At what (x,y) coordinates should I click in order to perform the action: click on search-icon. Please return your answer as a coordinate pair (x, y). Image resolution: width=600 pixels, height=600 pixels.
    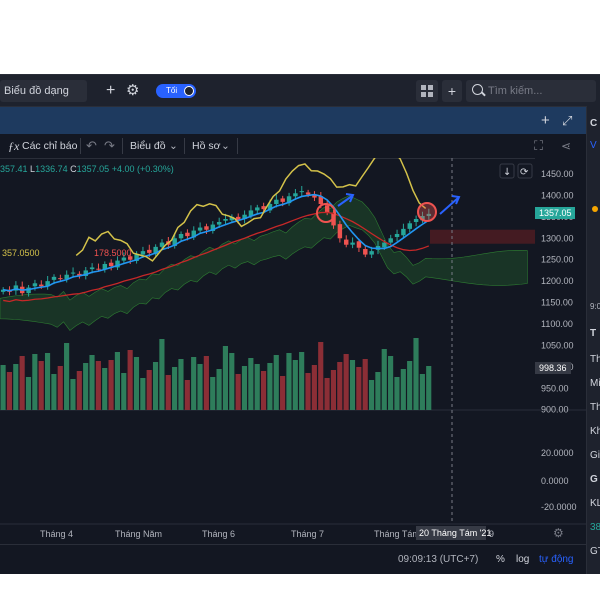
    Looking at the image, I should click on (477, 89).